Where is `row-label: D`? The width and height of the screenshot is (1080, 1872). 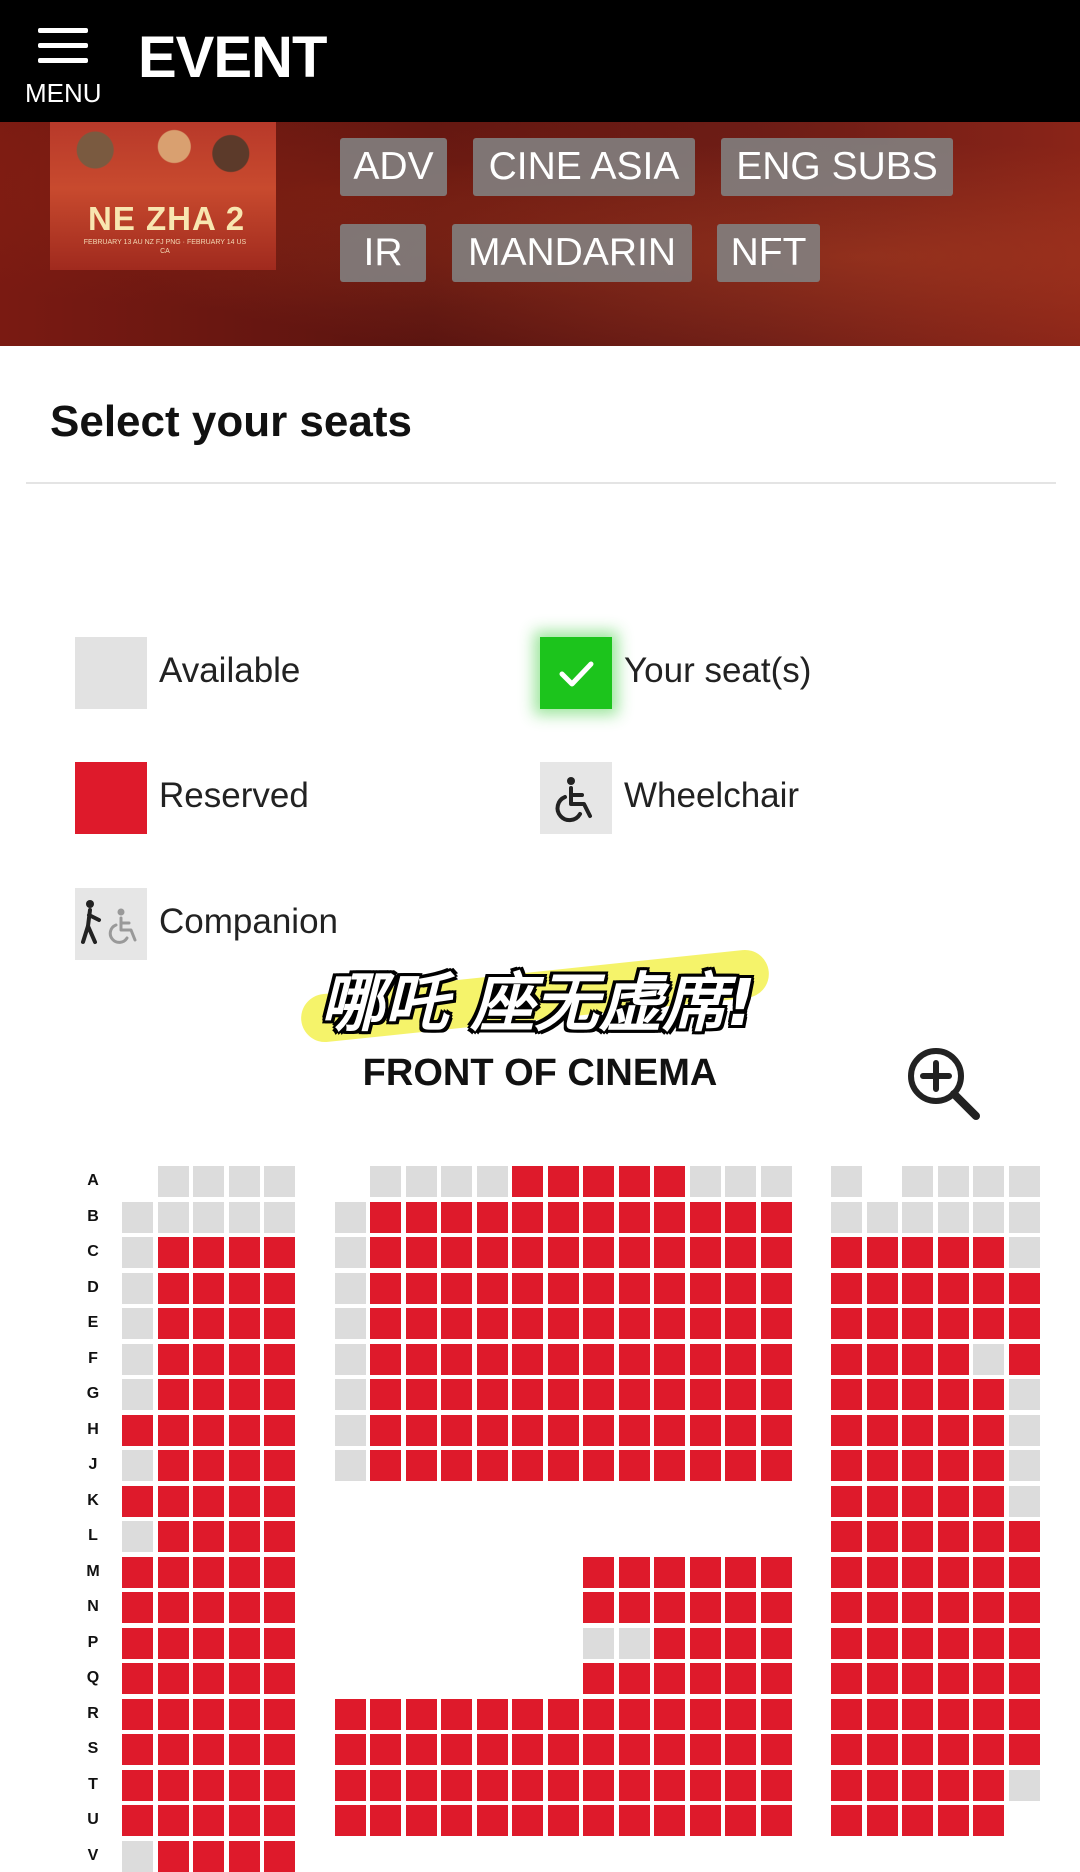 row-label: D is located at coordinates (93, 1287).